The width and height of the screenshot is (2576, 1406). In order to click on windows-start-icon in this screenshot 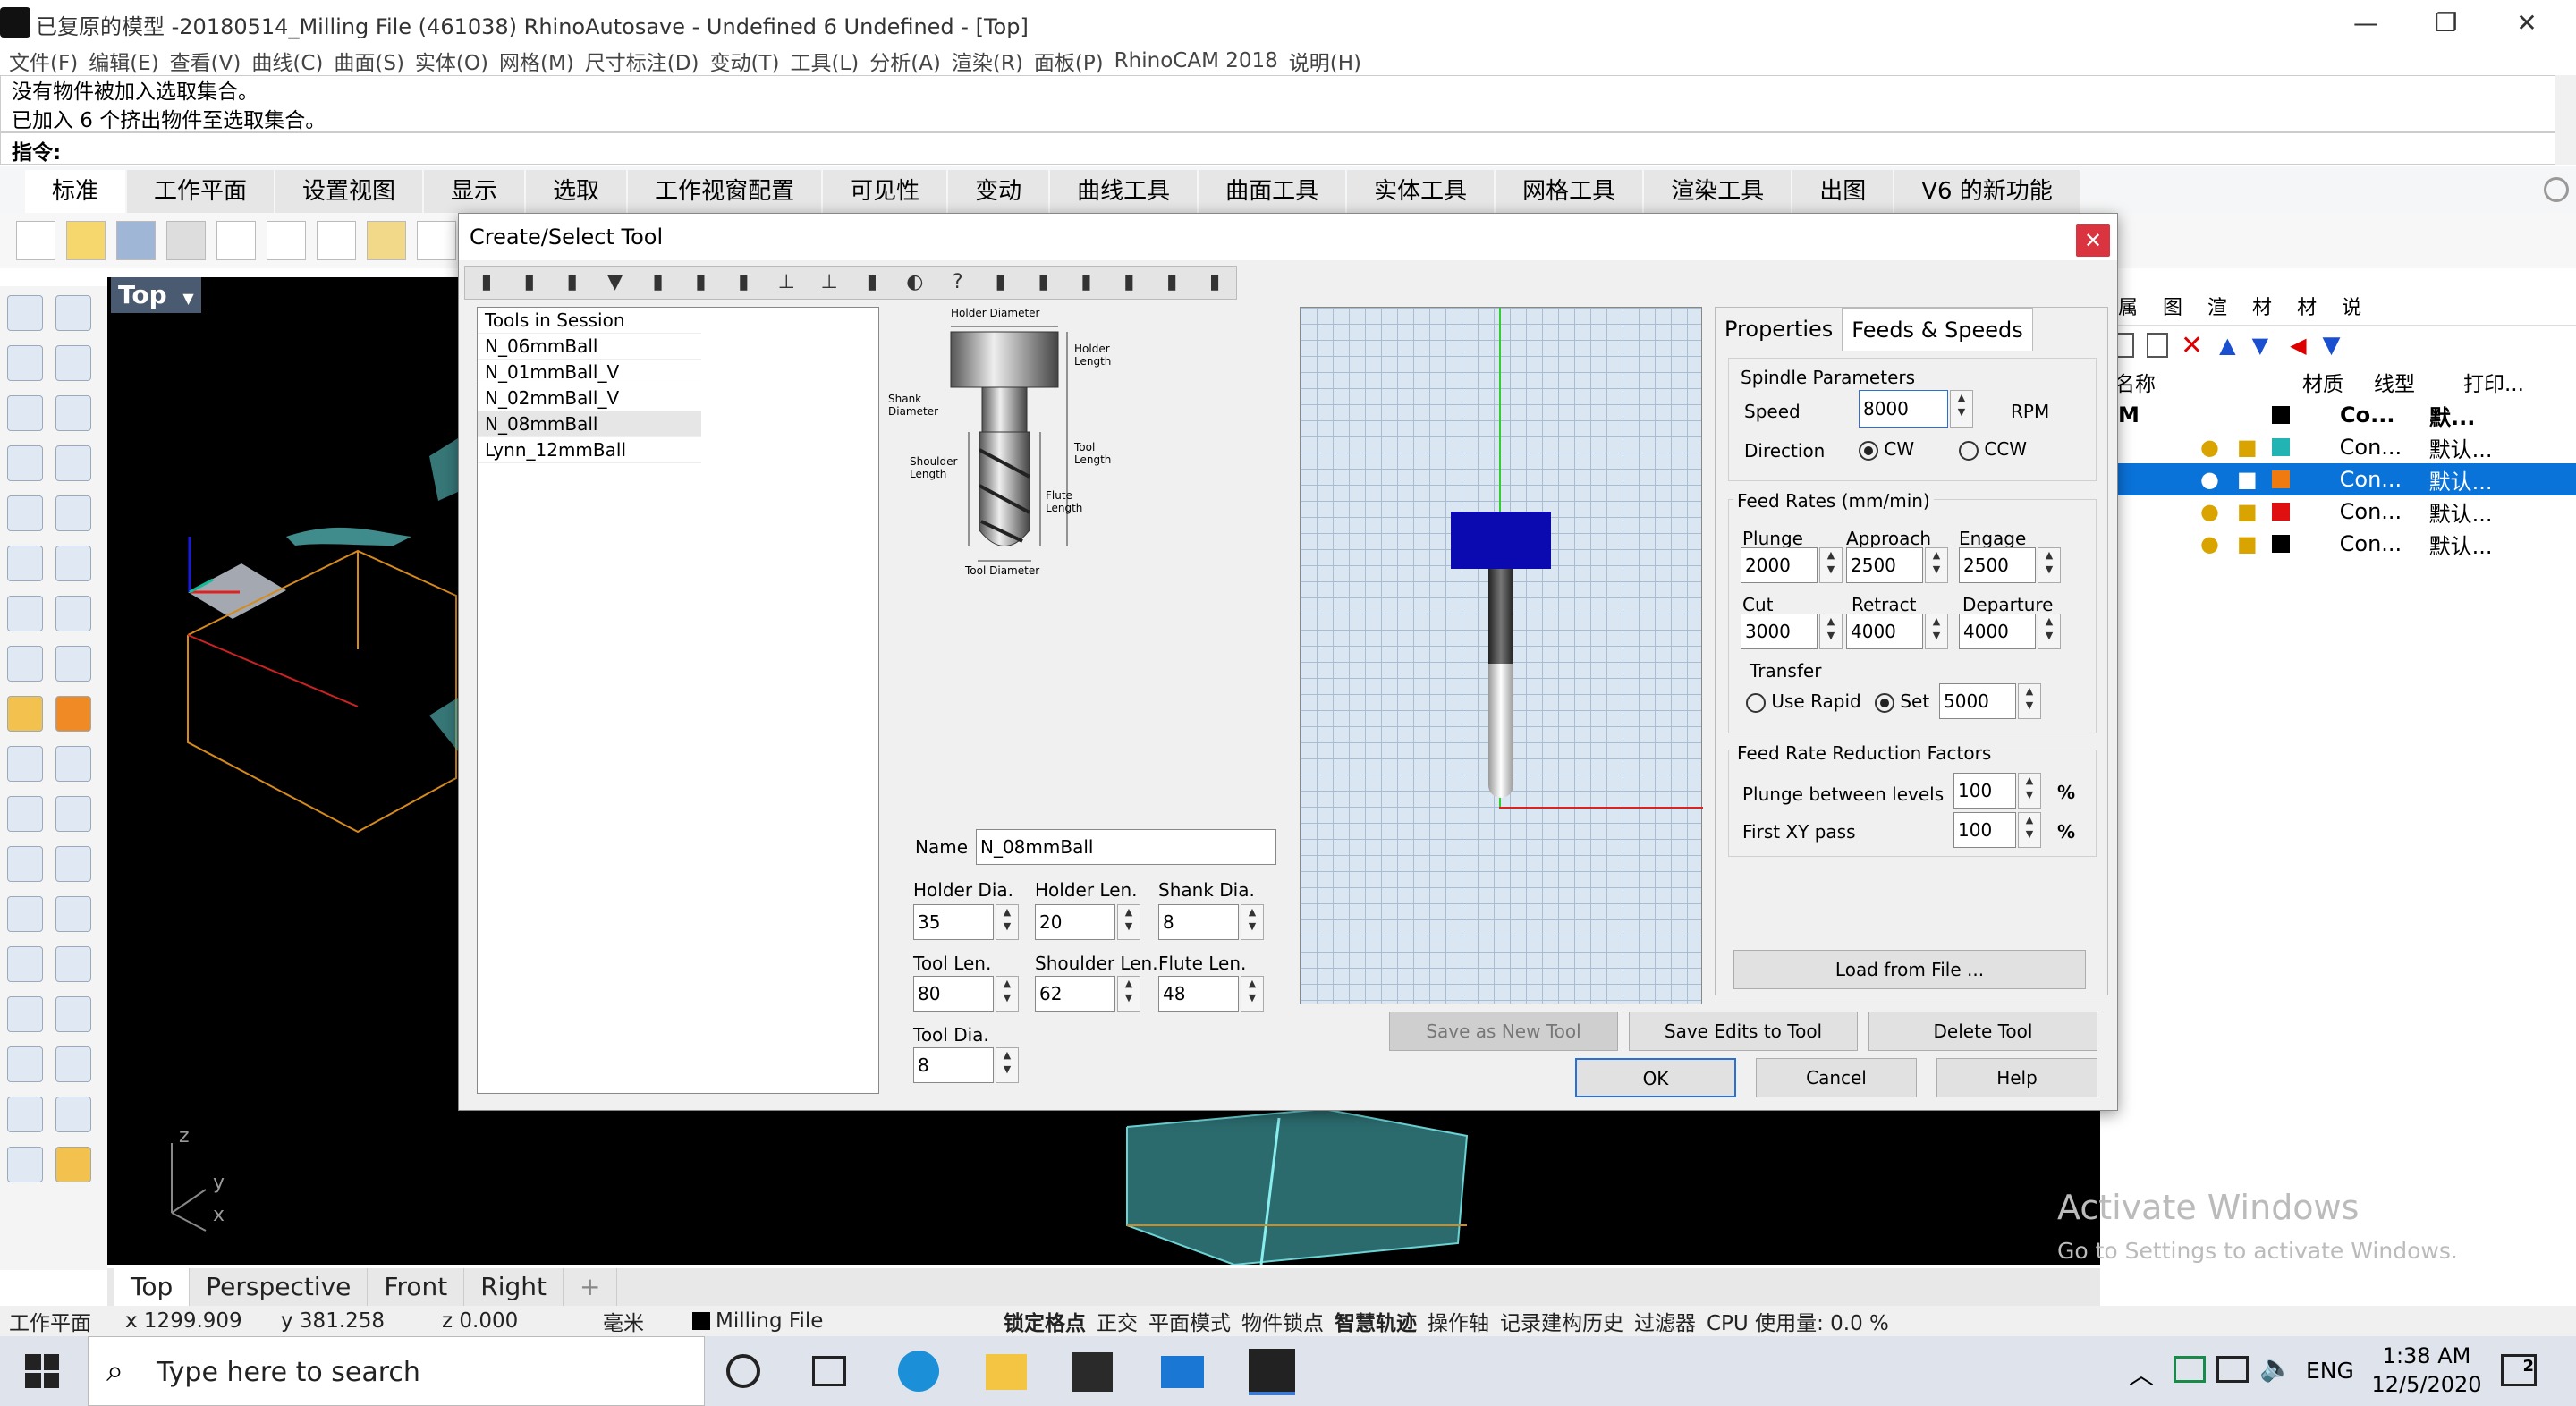, I will do `click(42, 1371)`.